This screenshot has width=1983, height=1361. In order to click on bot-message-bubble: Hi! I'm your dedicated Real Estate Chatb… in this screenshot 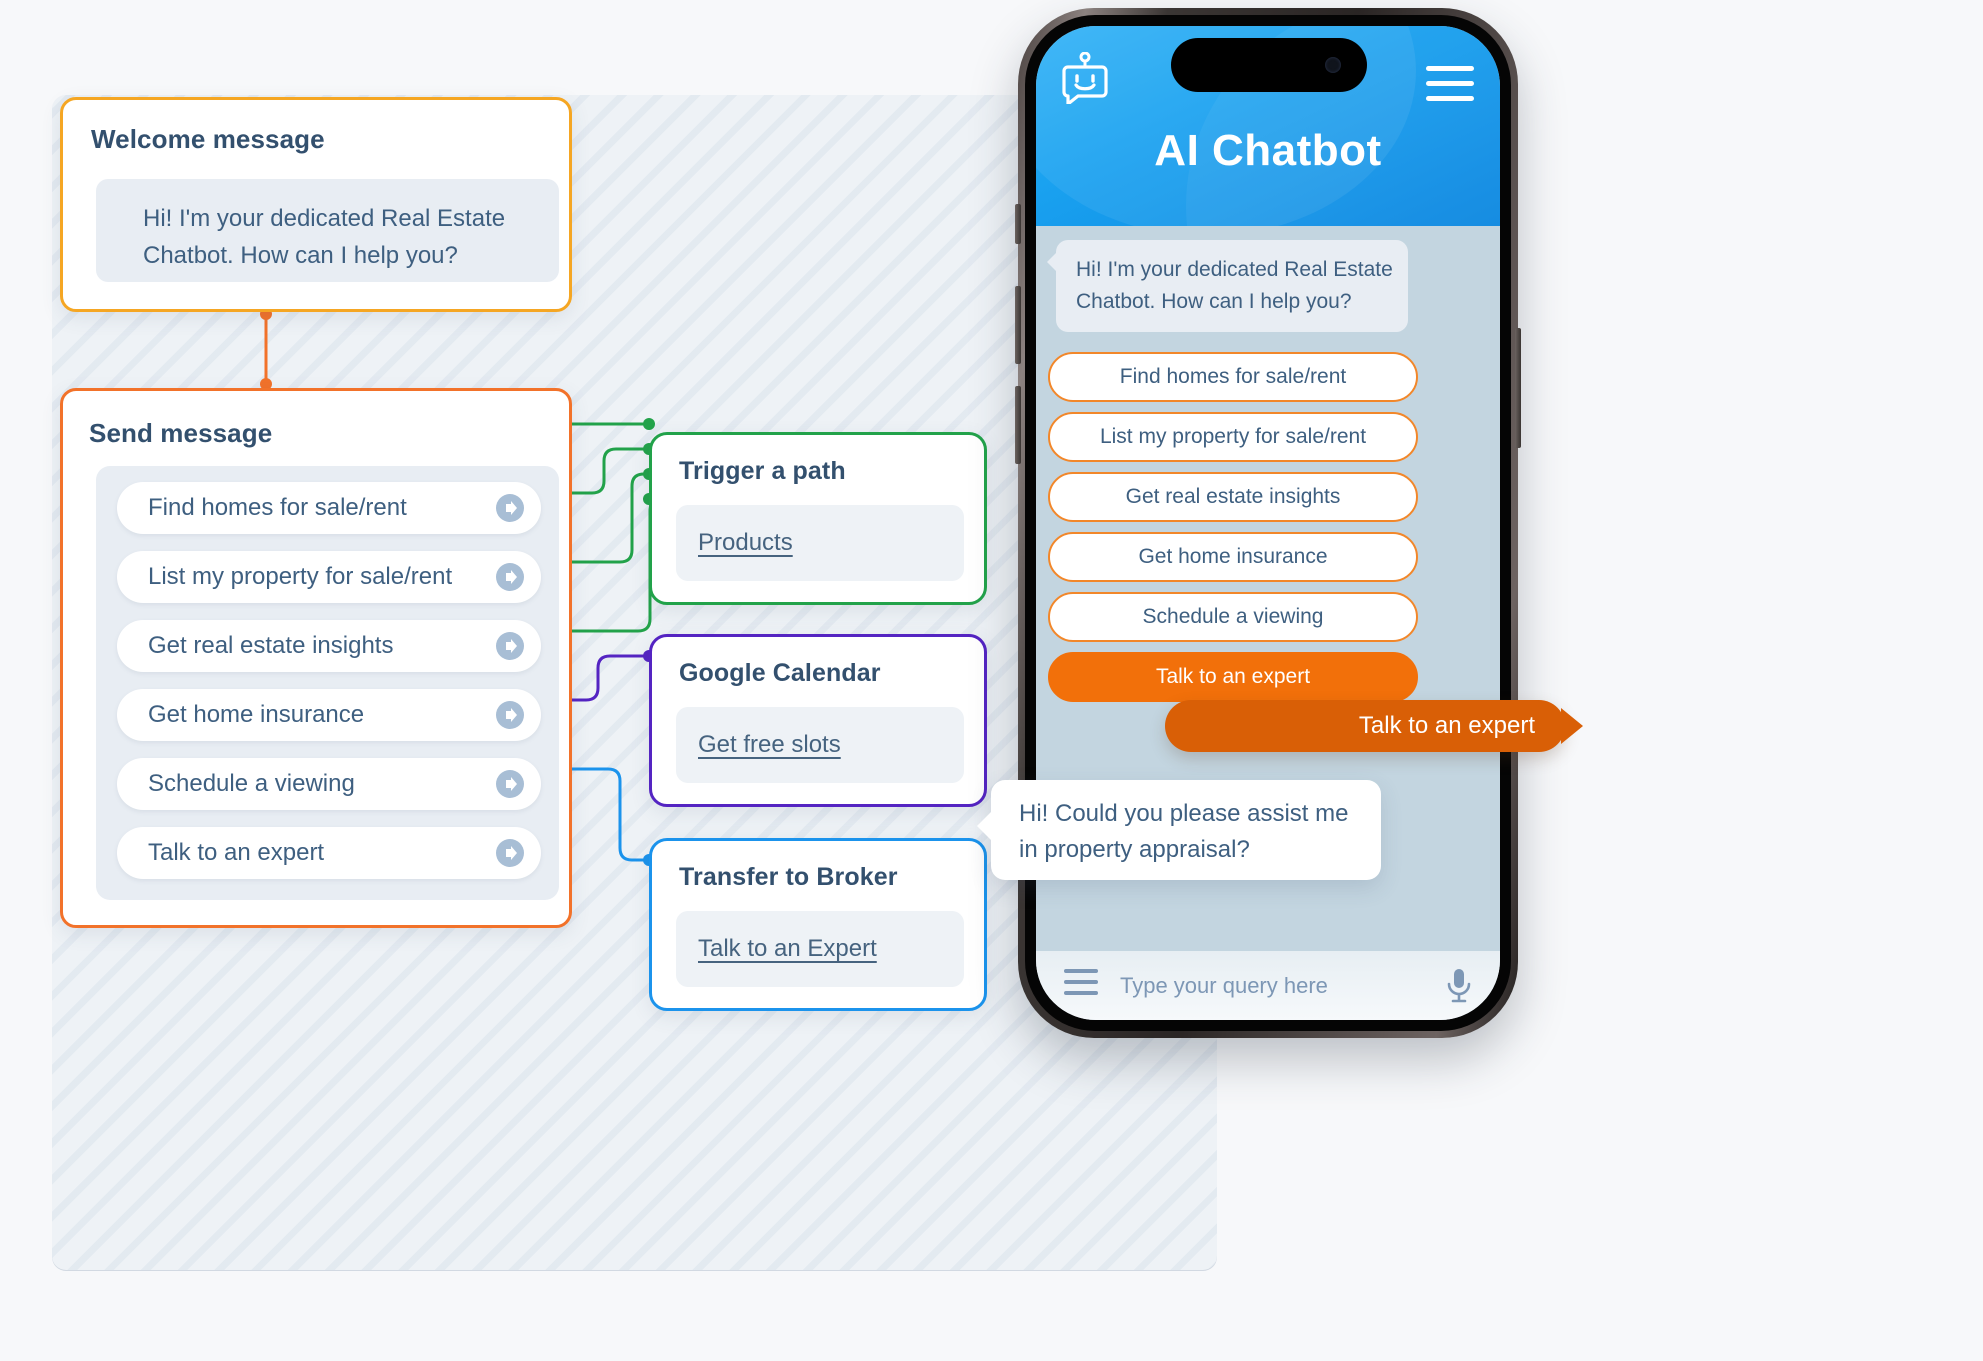, I will do `click(1232, 286)`.